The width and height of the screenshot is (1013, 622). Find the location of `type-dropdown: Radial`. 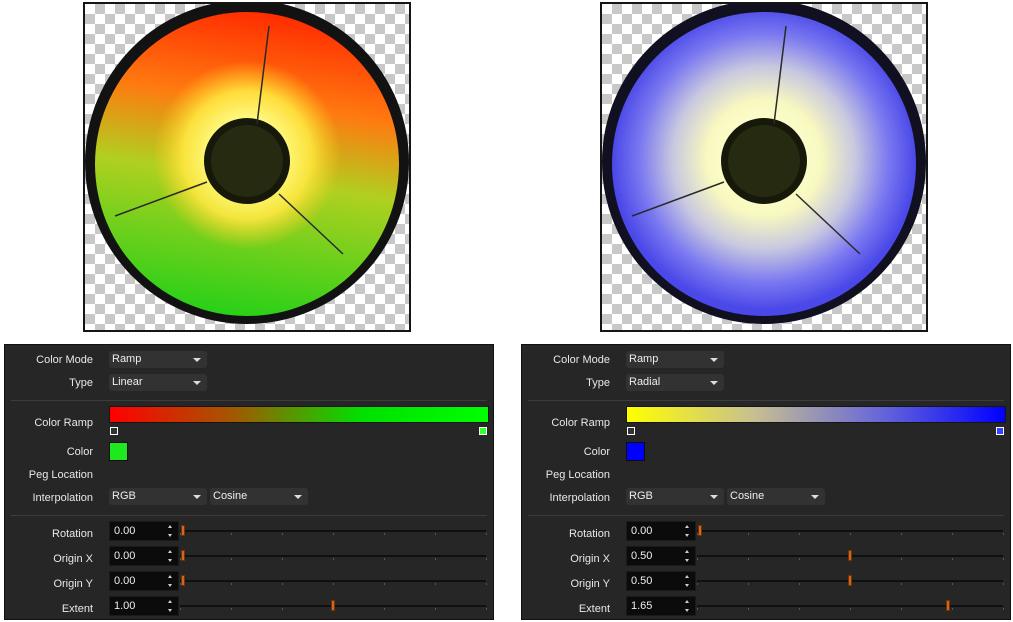

type-dropdown: Radial is located at coordinates (675, 382).